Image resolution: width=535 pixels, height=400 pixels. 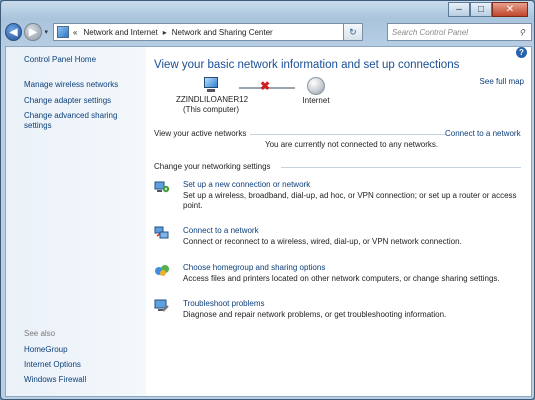 I want to click on task-link: Troubleshoot problems, so click(x=224, y=303).